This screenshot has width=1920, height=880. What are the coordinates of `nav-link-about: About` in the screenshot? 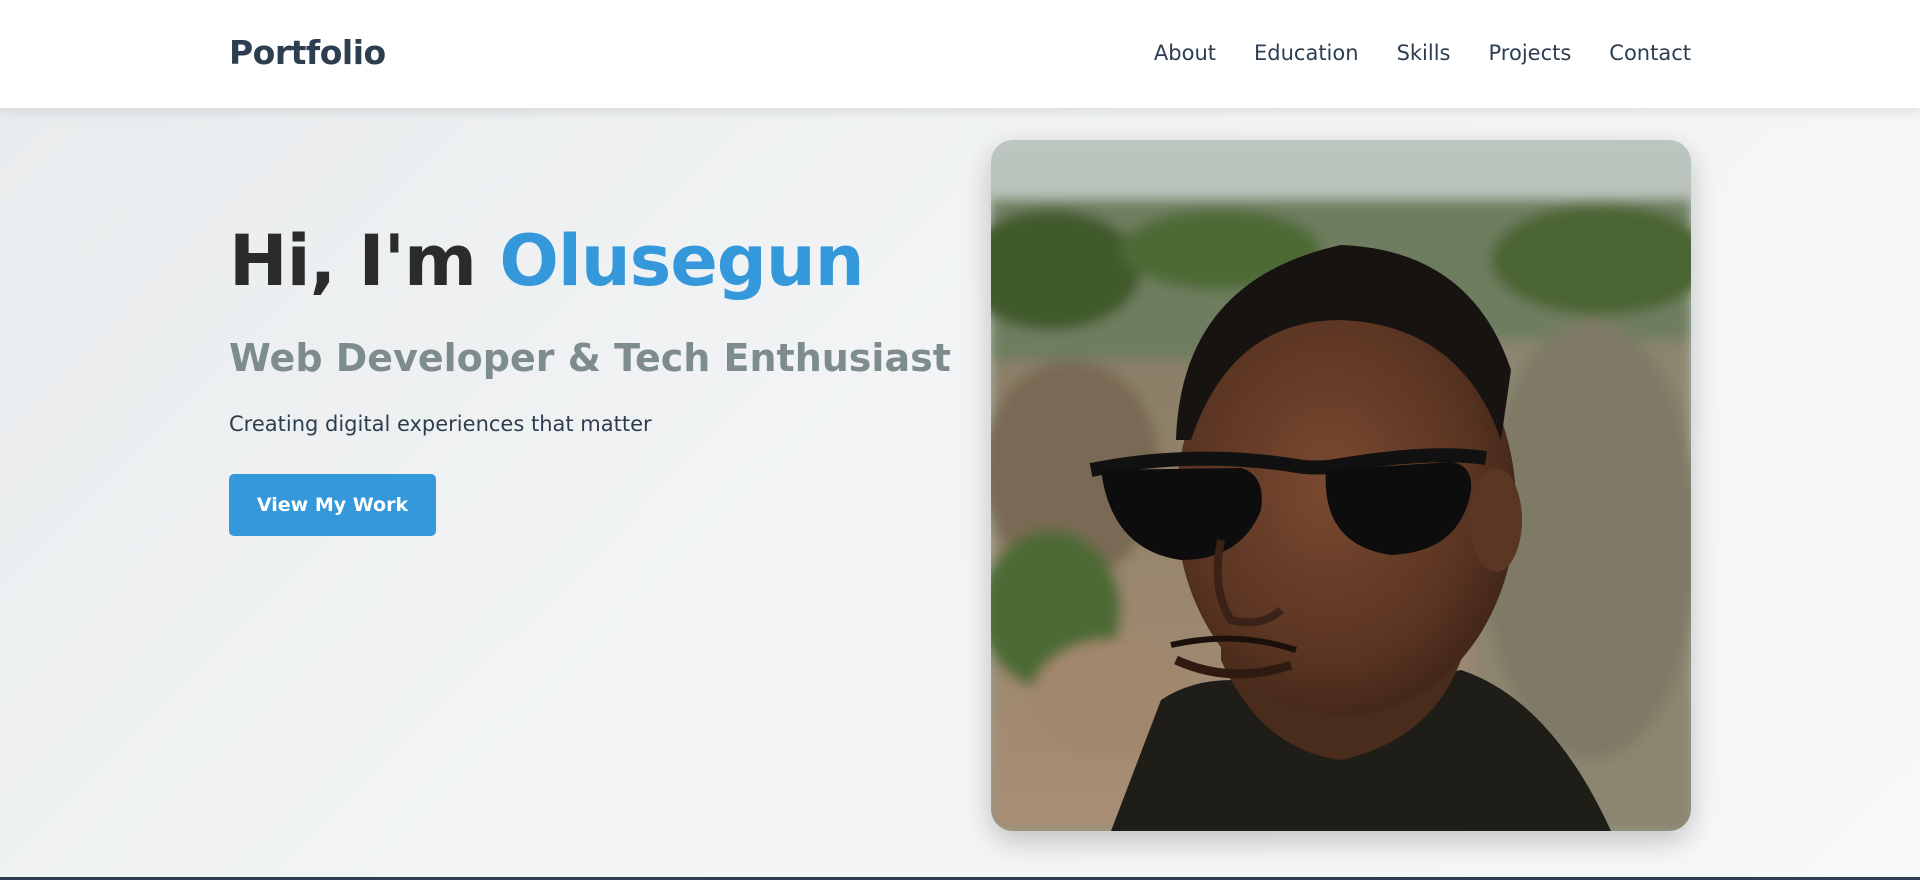 It's located at (1185, 53).